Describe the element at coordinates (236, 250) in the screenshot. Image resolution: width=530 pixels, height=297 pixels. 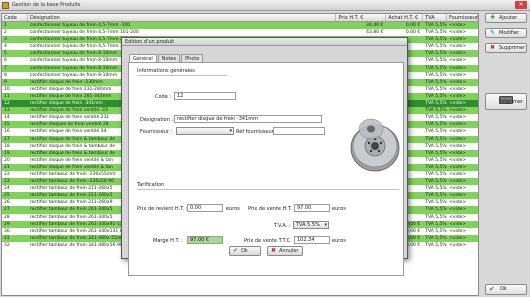
I see `checkmark-icon: ✔` at that location.